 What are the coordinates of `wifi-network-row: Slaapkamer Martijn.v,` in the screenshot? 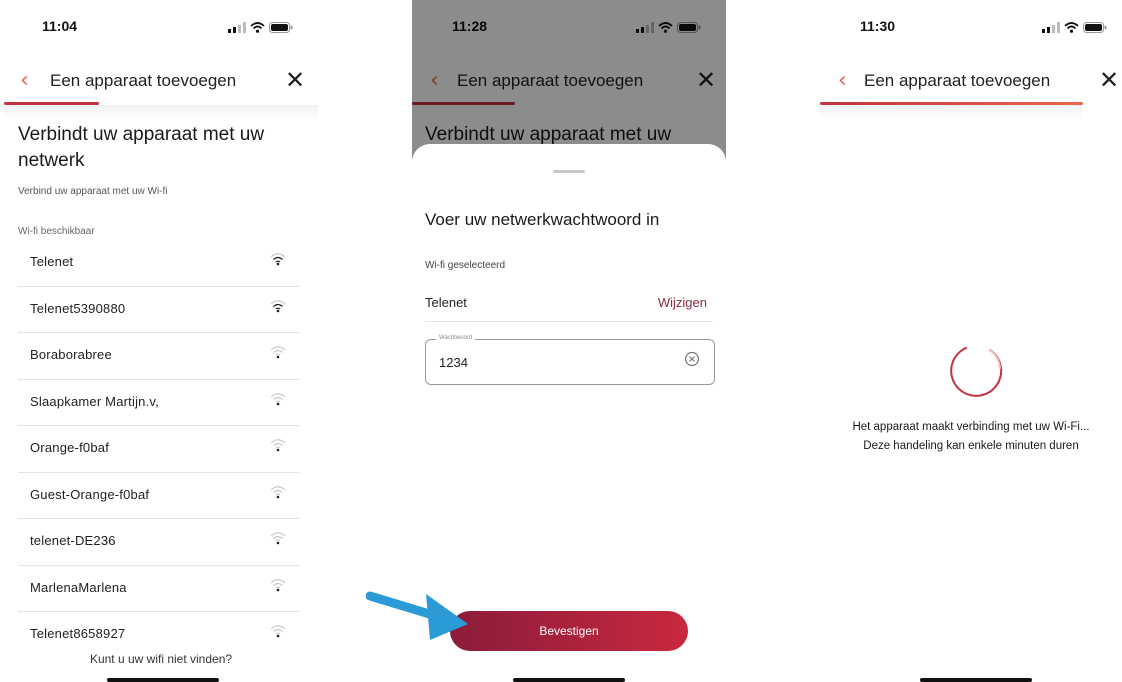 It's located at (159, 403).